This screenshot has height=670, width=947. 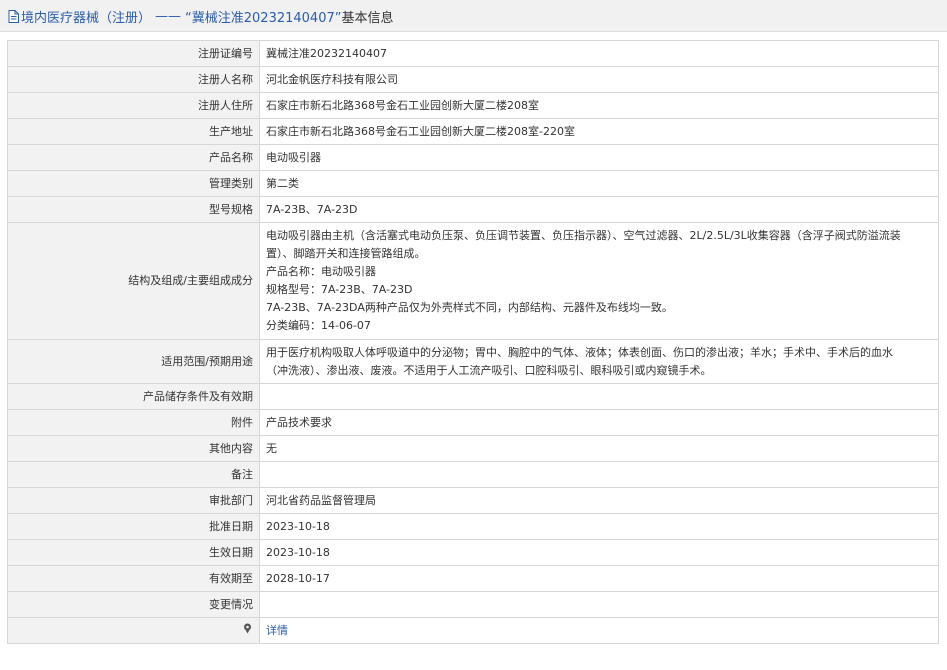 I want to click on row-label: 注册证编号, so click(x=133, y=53).